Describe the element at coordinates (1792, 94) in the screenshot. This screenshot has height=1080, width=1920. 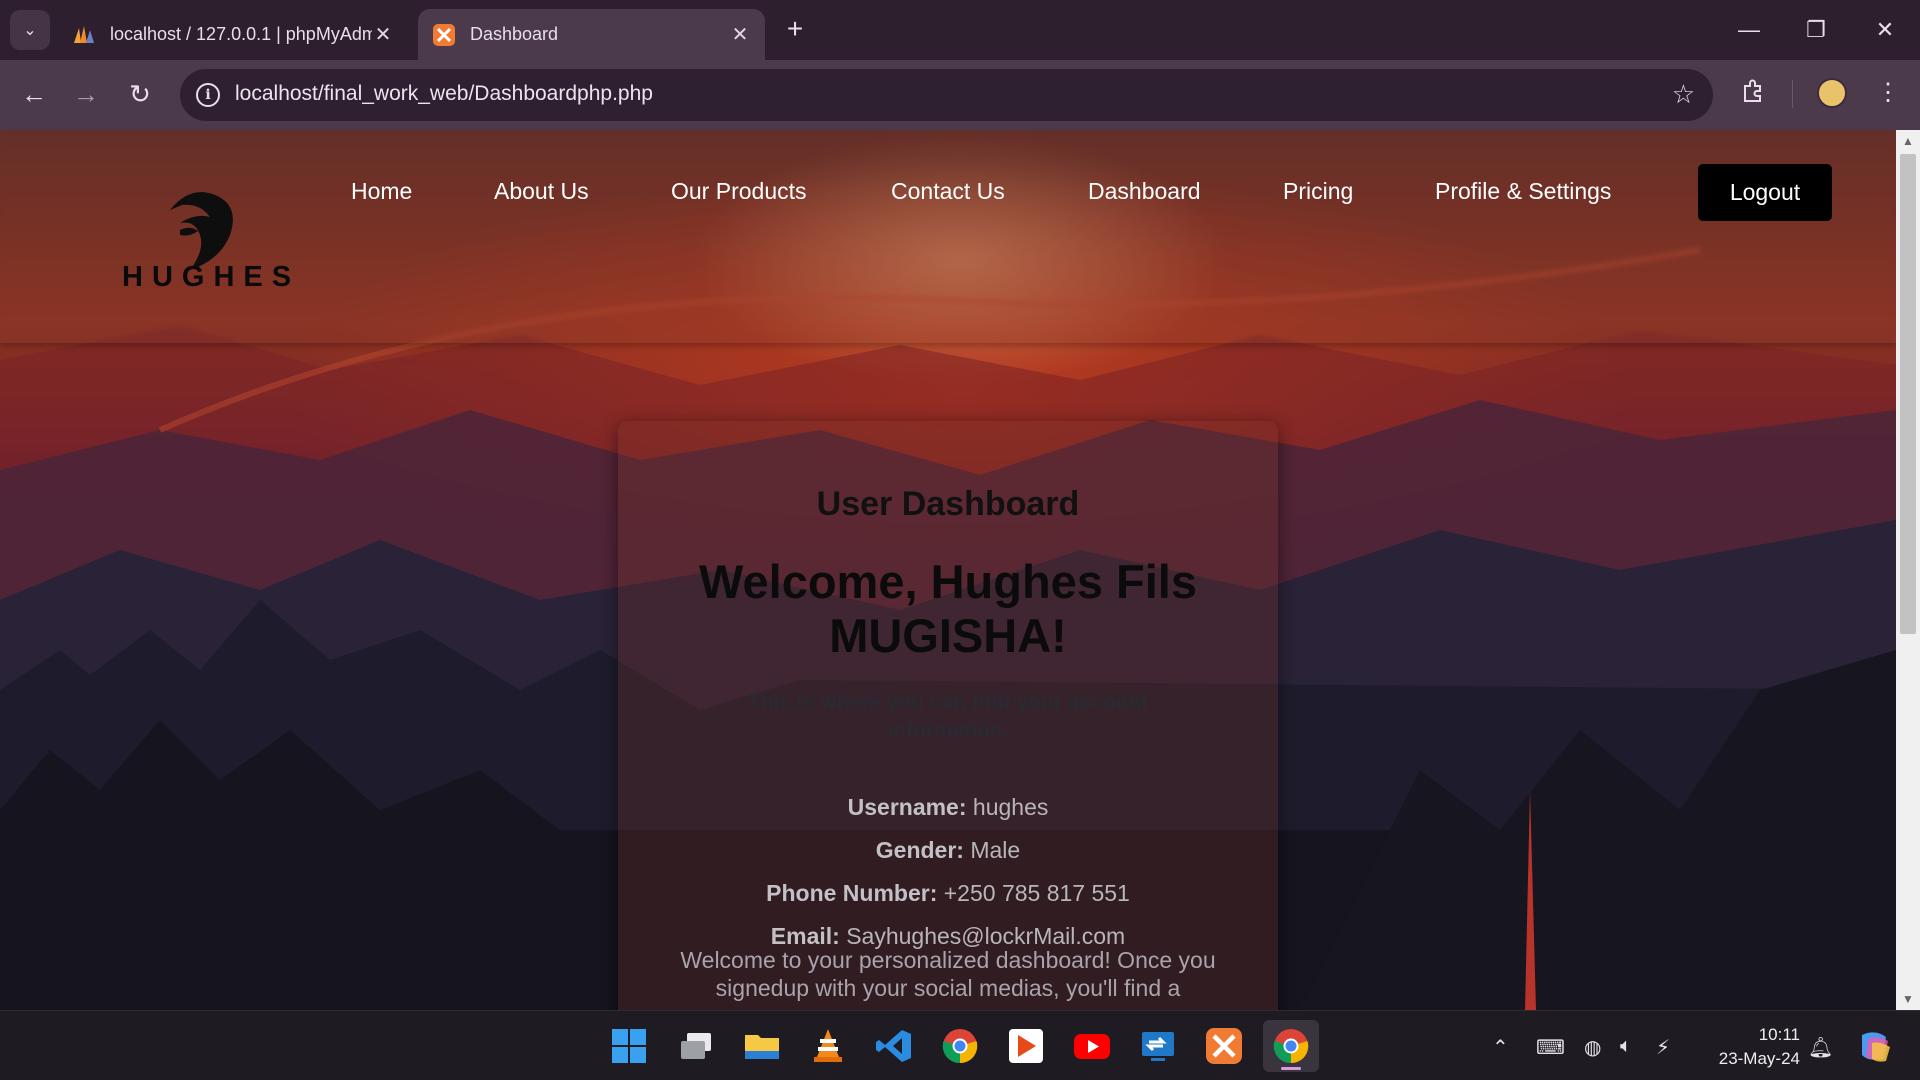
I see `toolbar-divider` at that location.